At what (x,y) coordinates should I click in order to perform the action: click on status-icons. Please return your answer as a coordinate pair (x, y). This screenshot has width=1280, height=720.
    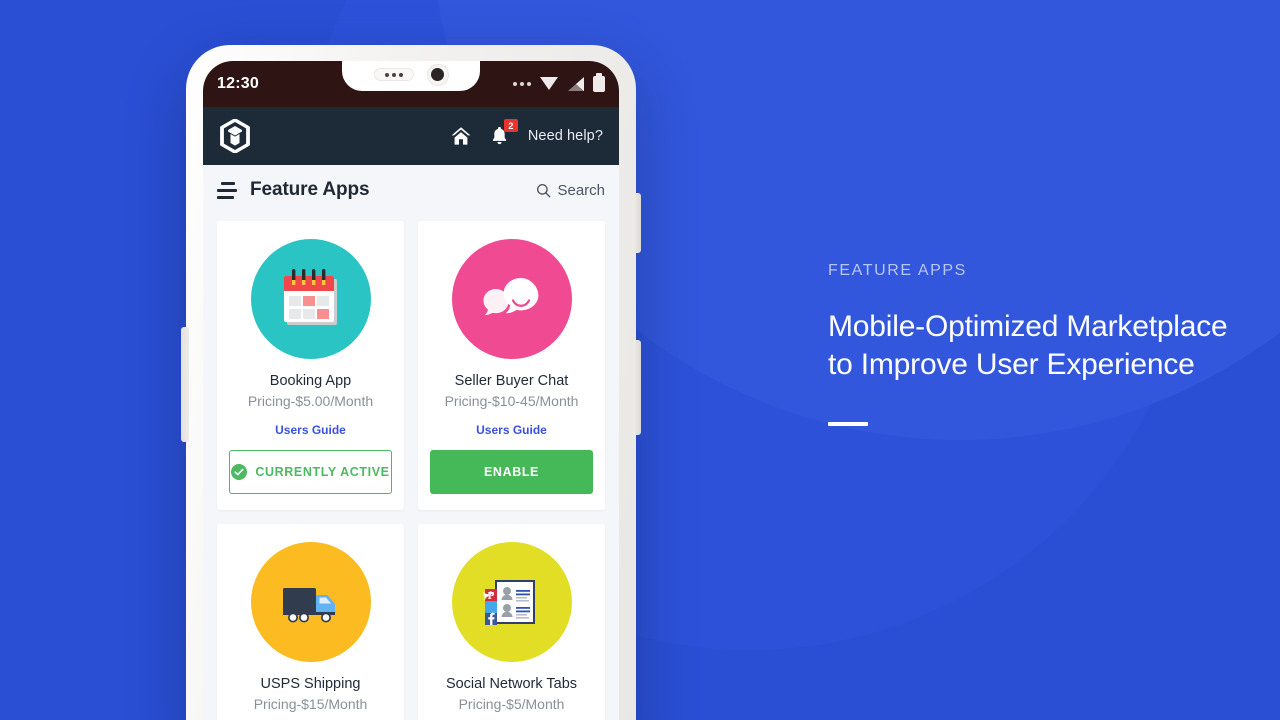
    Looking at the image, I should click on (559, 82).